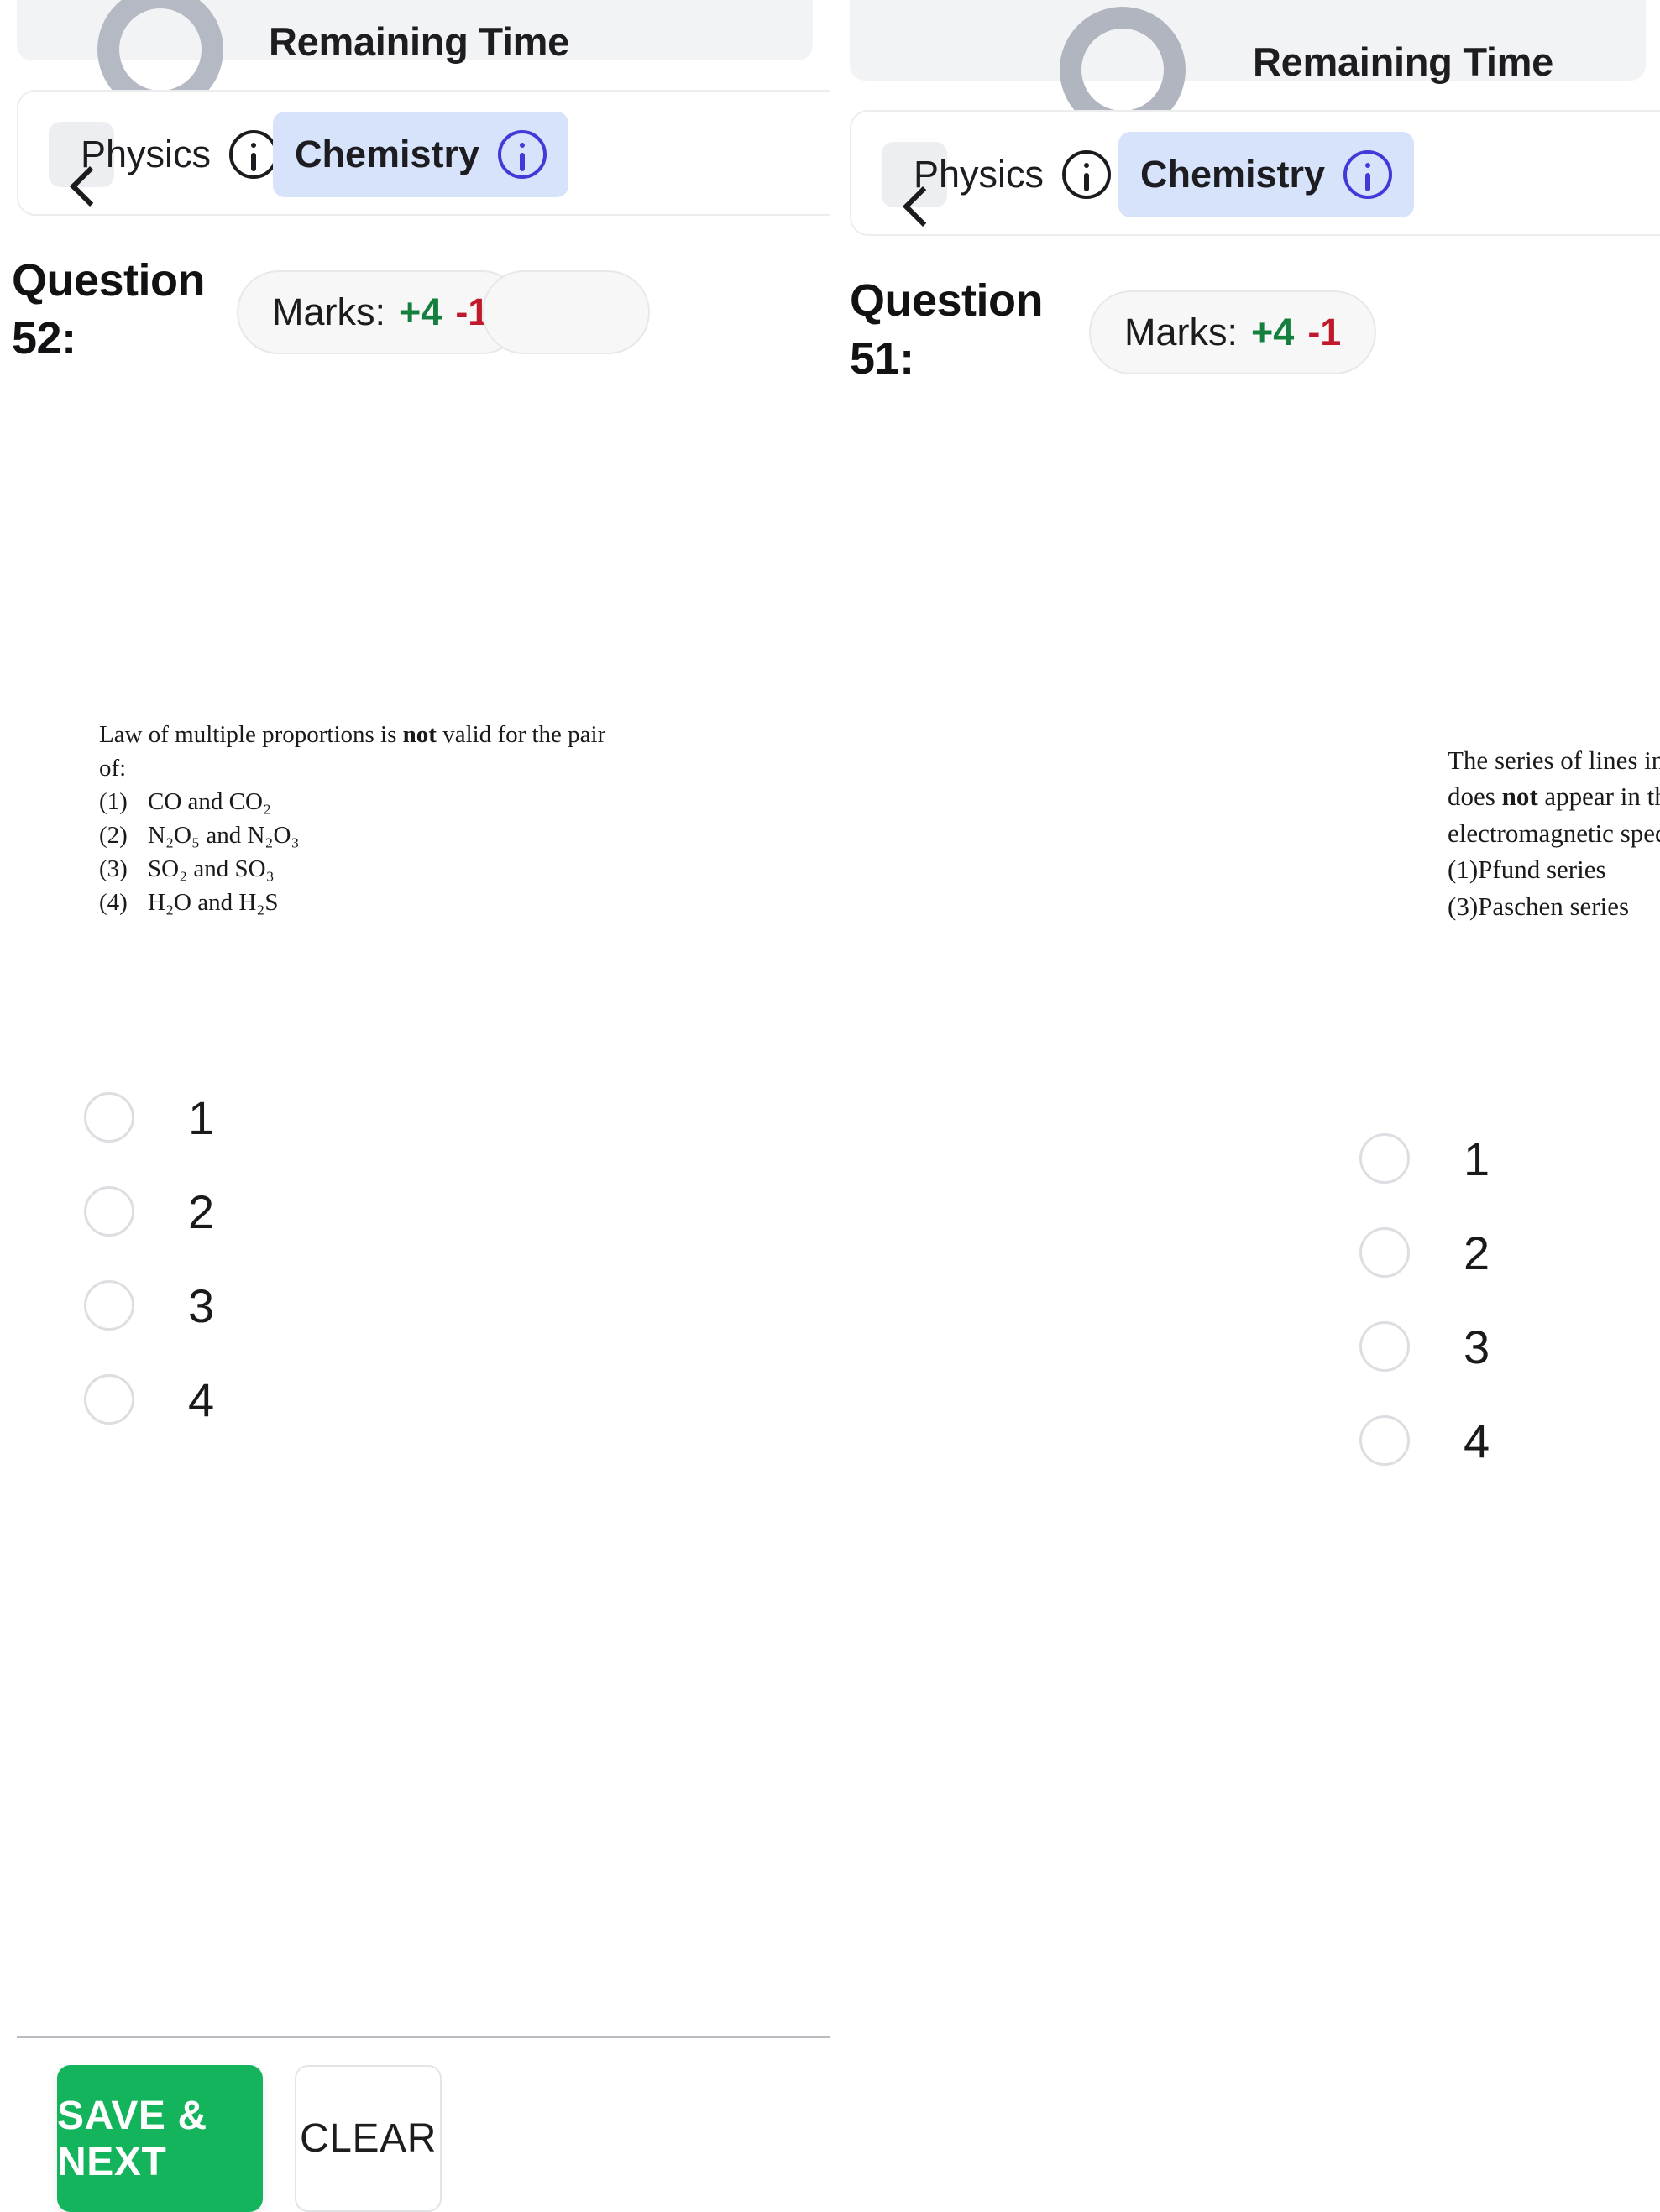 This screenshot has width=1660, height=2212. What do you see at coordinates (113, 903) in the screenshot?
I see `statement-option-num: (4)` at bounding box center [113, 903].